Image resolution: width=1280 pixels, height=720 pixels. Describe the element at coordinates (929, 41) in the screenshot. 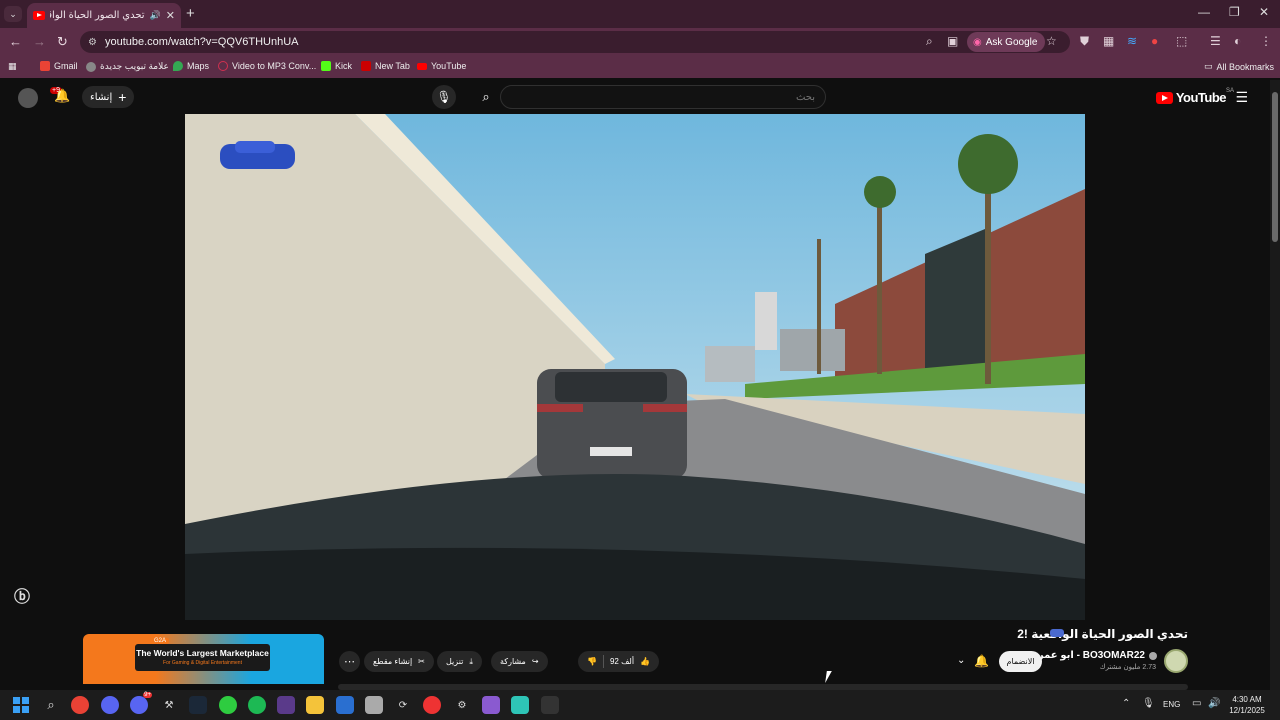

I see `zoom-icon: ⌕` at that location.